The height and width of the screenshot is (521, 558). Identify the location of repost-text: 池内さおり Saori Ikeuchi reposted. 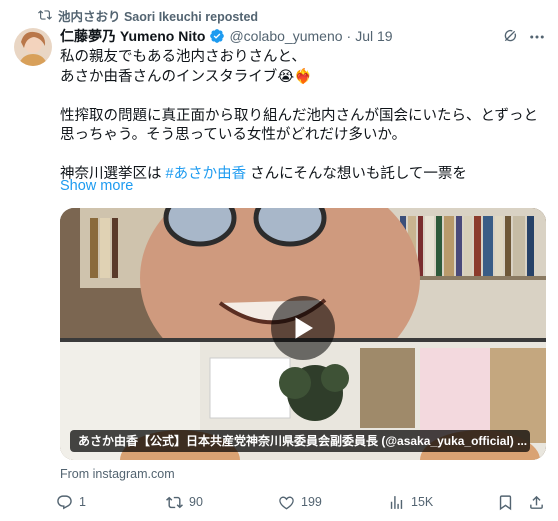
(158, 16).